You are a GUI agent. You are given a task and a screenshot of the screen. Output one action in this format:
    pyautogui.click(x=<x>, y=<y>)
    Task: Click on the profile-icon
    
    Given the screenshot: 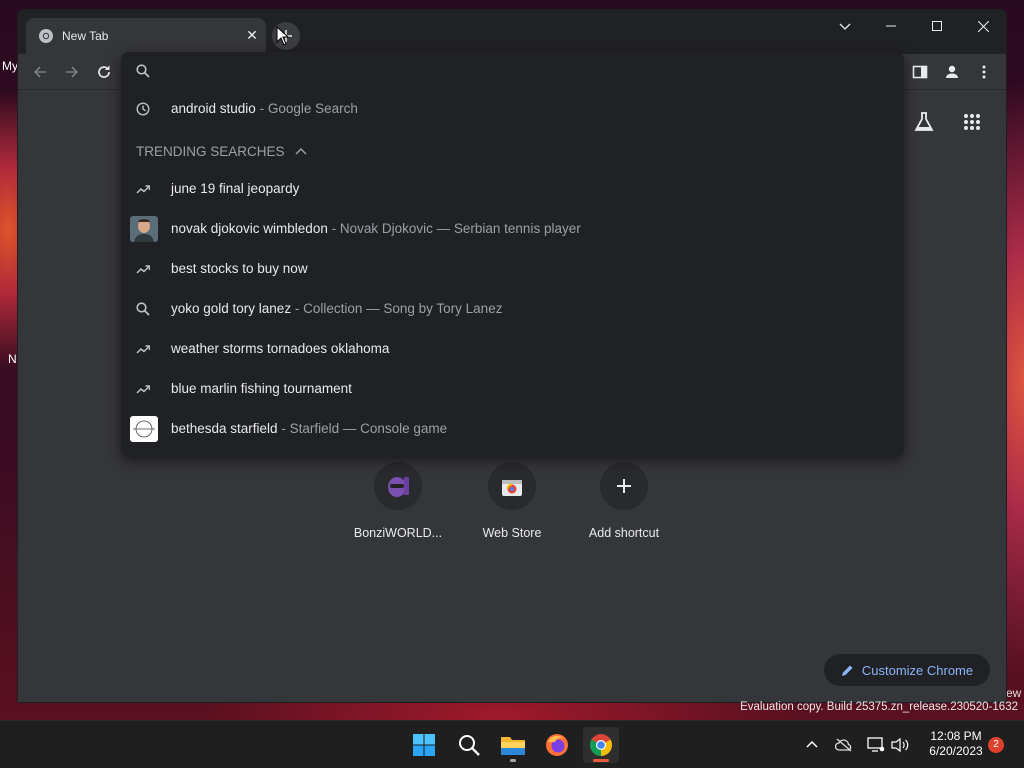 What is the action you would take?
    pyautogui.click(x=952, y=71)
    